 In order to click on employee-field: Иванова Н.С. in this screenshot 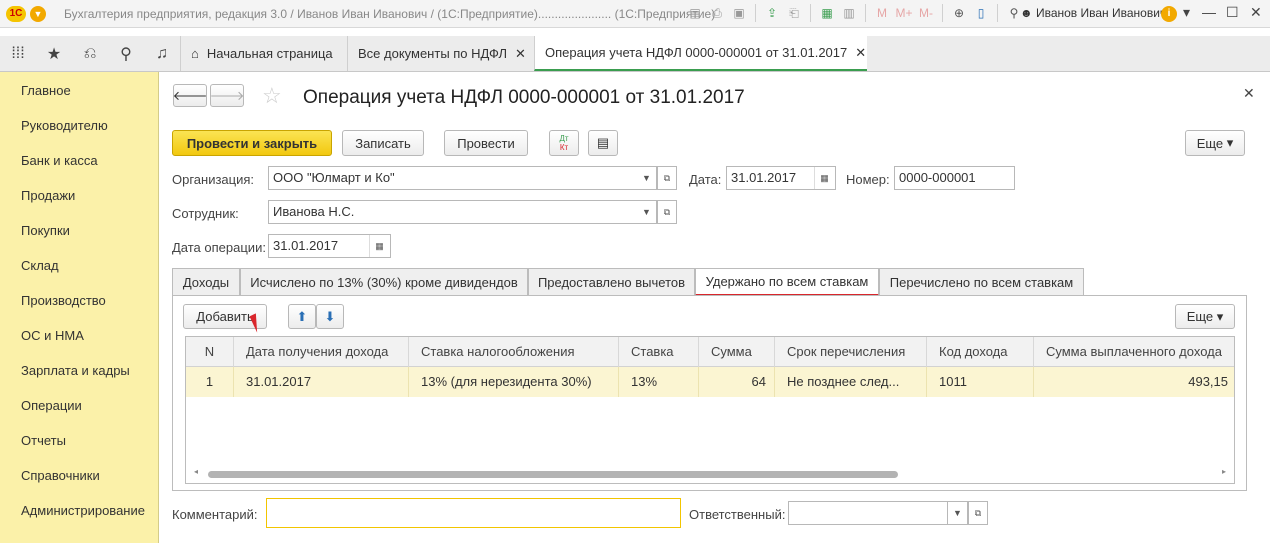, I will do `click(453, 212)`.